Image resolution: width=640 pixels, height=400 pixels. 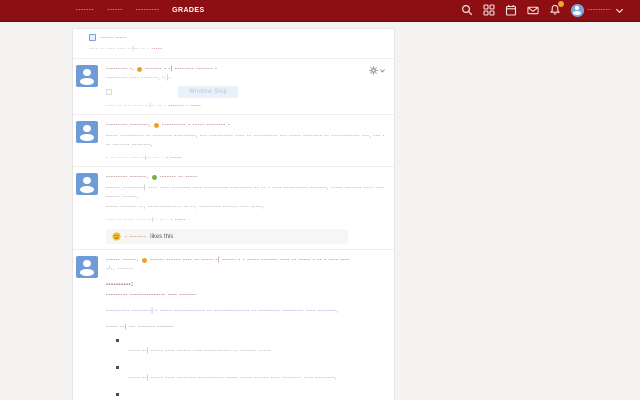 I want to click on post-title-text: --------- --------,, so click(x=128, y=125).